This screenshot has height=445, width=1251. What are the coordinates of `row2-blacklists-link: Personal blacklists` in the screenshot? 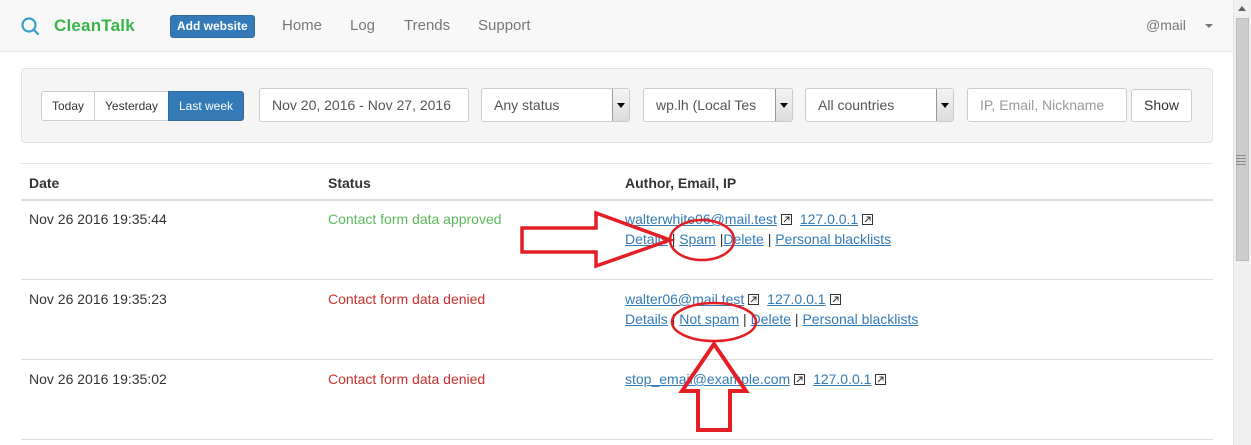 It's located at (860, 319).